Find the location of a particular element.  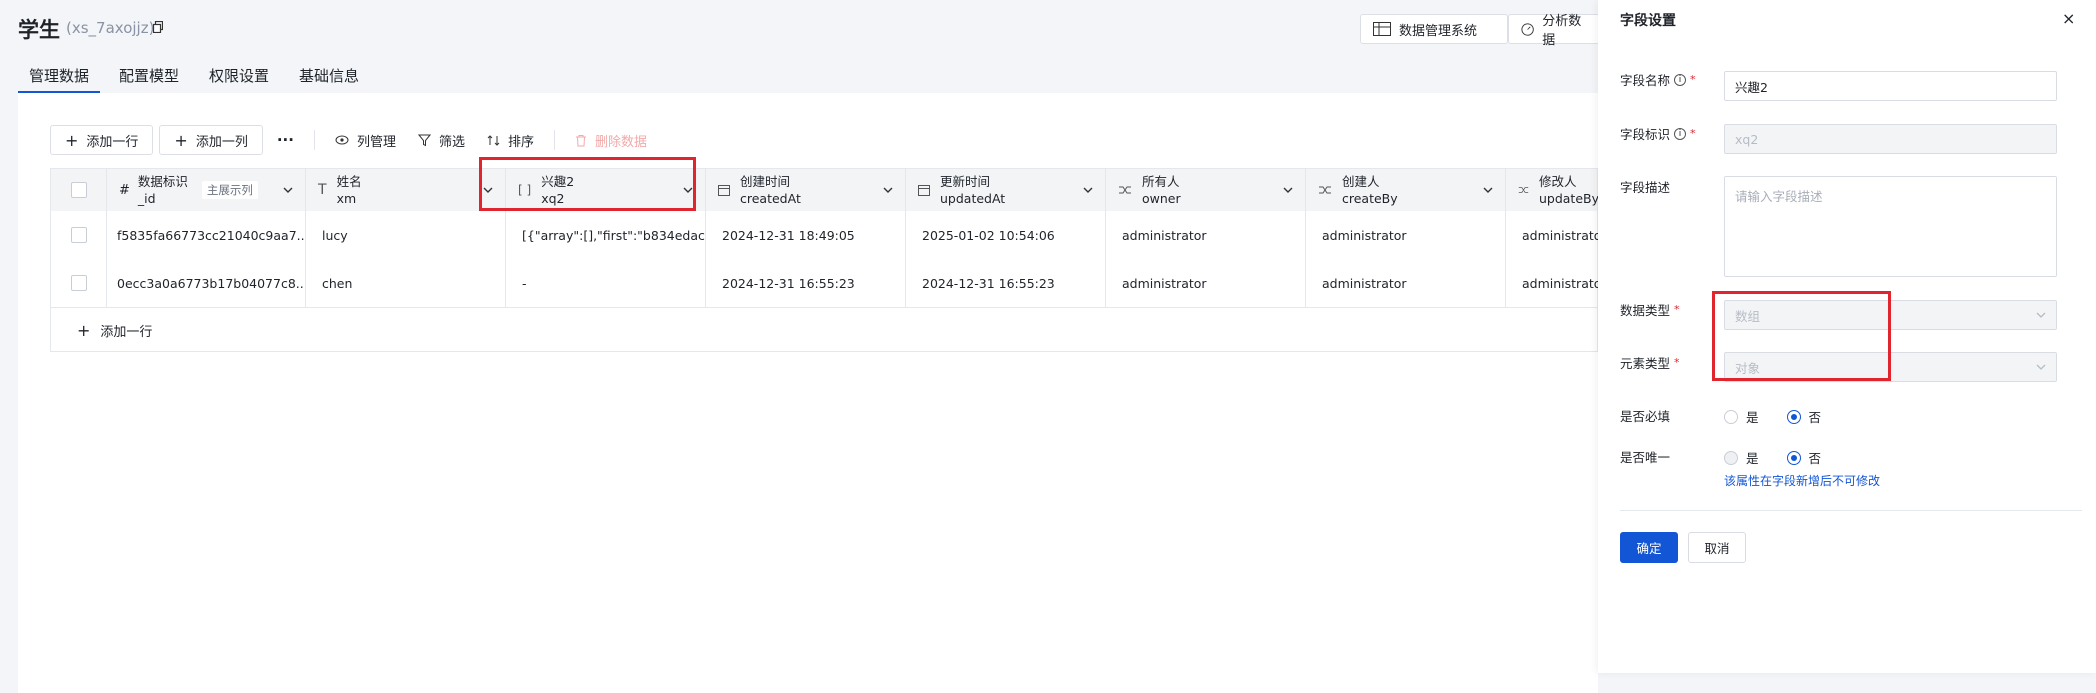

column-header-updatedAt: 更新时间 updatedAt is located at coordinates (1006, 190).